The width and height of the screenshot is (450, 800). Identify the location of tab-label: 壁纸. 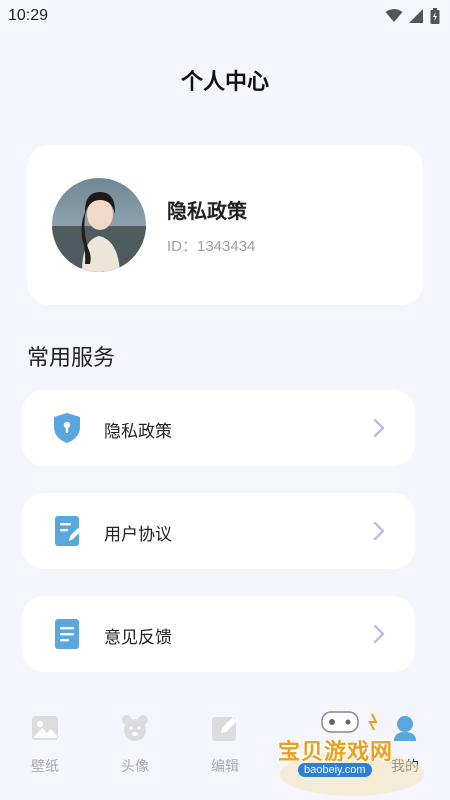
(45, 767).